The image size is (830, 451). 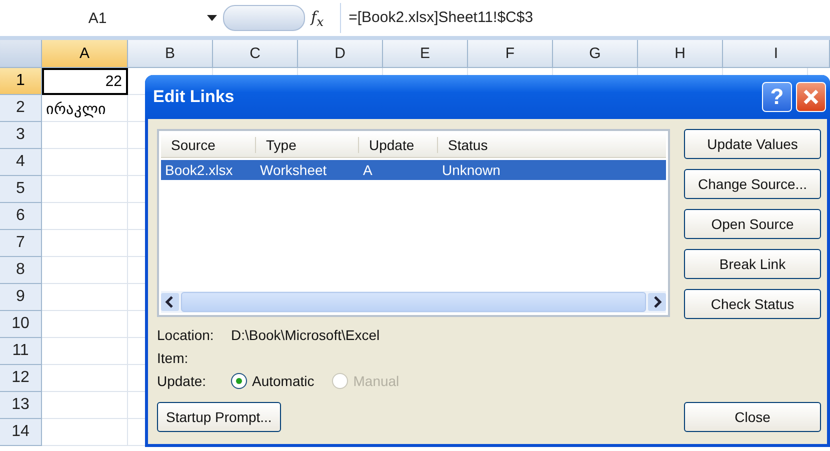 What do you see at coordinates (317, 18) in the screenshot?
I see `function-label: f$_{x}$` at bounding box center [317, 18].